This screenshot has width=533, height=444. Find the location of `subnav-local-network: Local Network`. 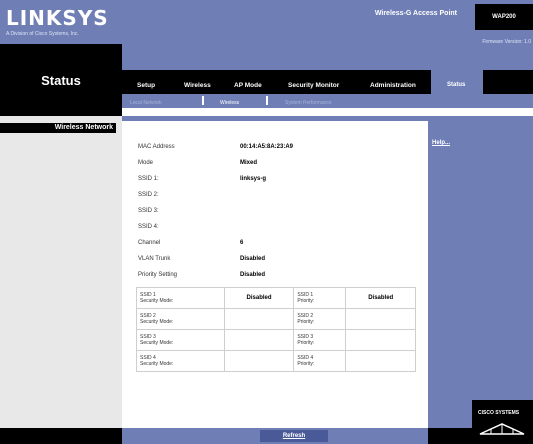

subnav-local-network: Local Network is located at coordinates (146, 103).